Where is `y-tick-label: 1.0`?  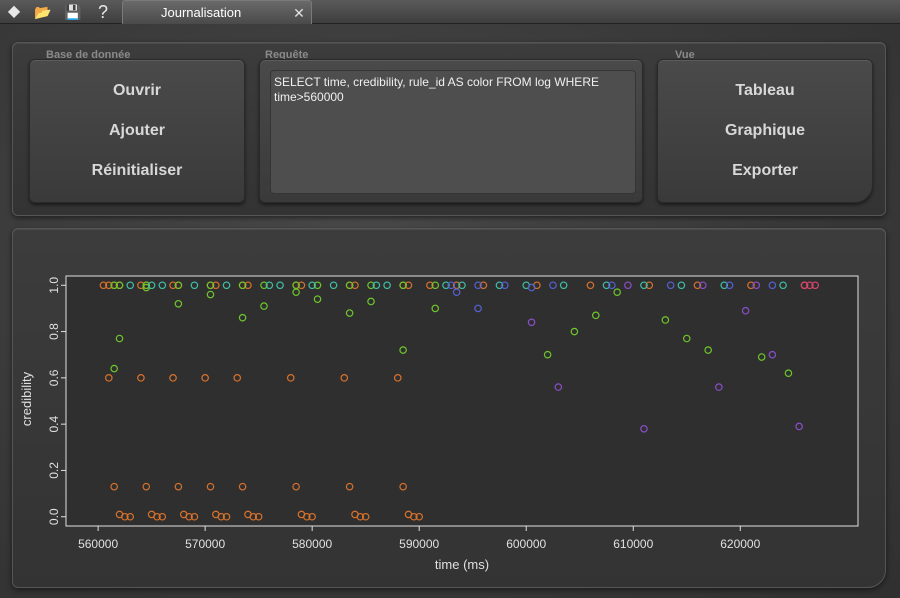
y-tick-label: 1.0 is located at coordinates (54, 285).